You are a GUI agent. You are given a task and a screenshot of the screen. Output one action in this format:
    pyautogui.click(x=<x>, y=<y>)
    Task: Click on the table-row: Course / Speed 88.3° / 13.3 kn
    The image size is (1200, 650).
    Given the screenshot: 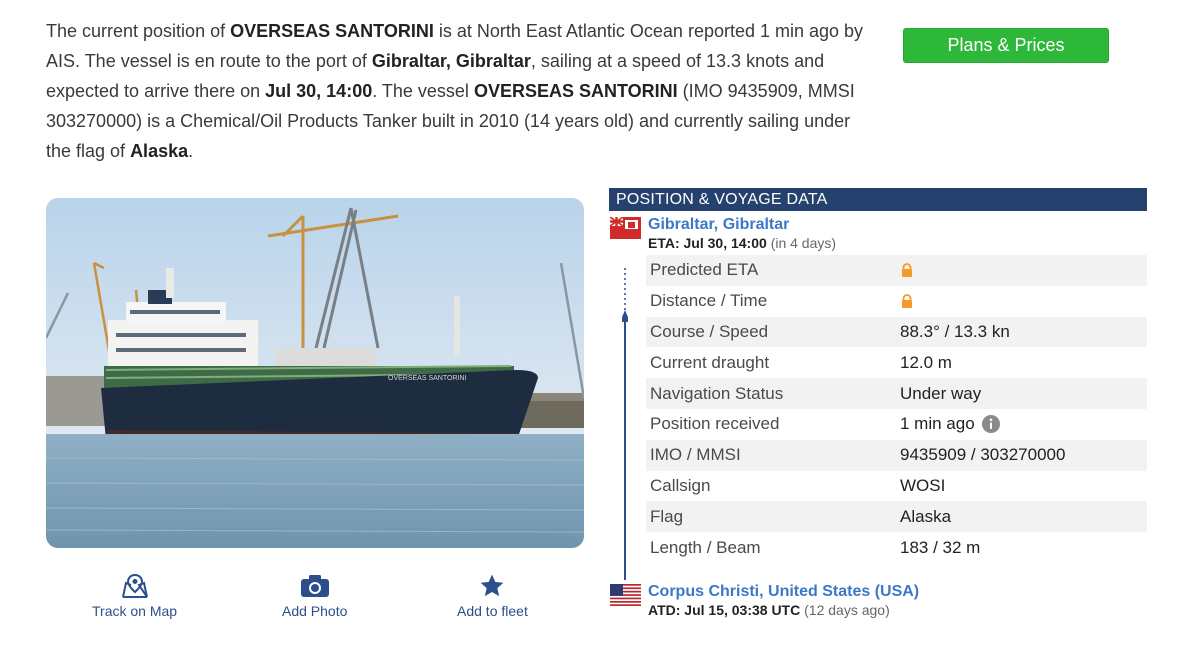 What is the action you would take?
    pyautogui.click(x=896, y=332)
    